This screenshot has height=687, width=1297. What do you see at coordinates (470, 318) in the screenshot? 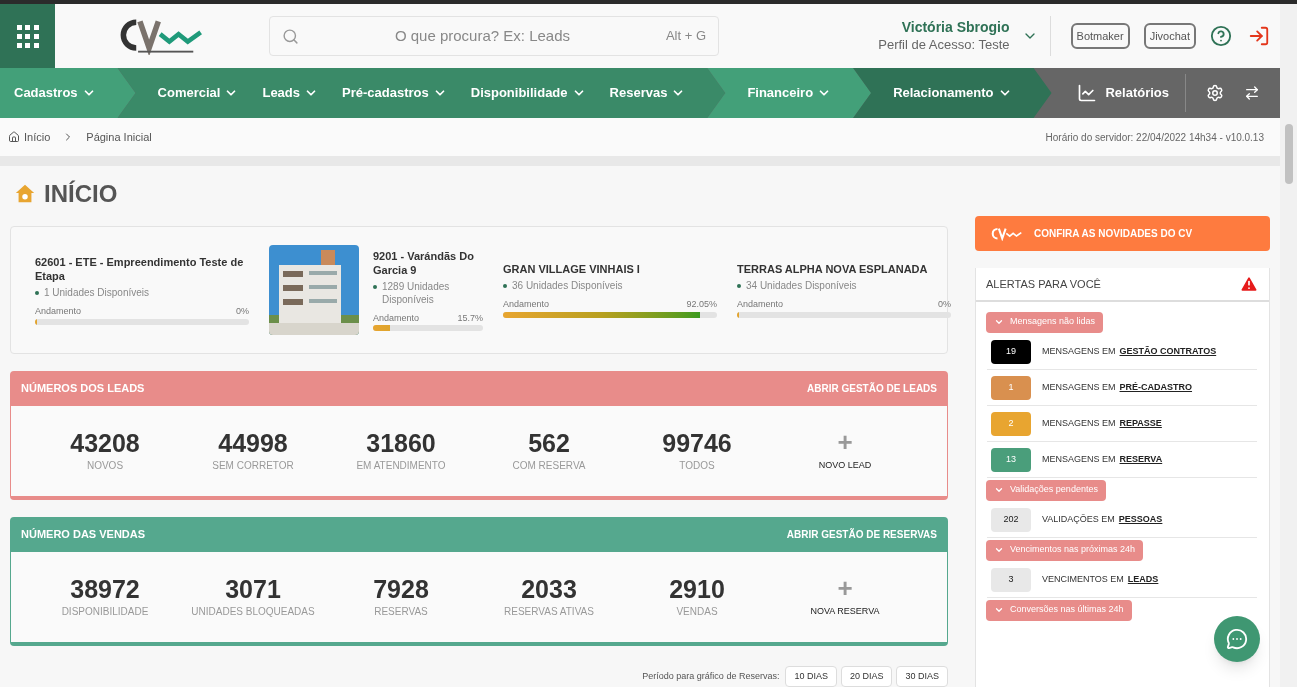
I see `progress-percent: 15.7%` at bounding box center [470, 318].